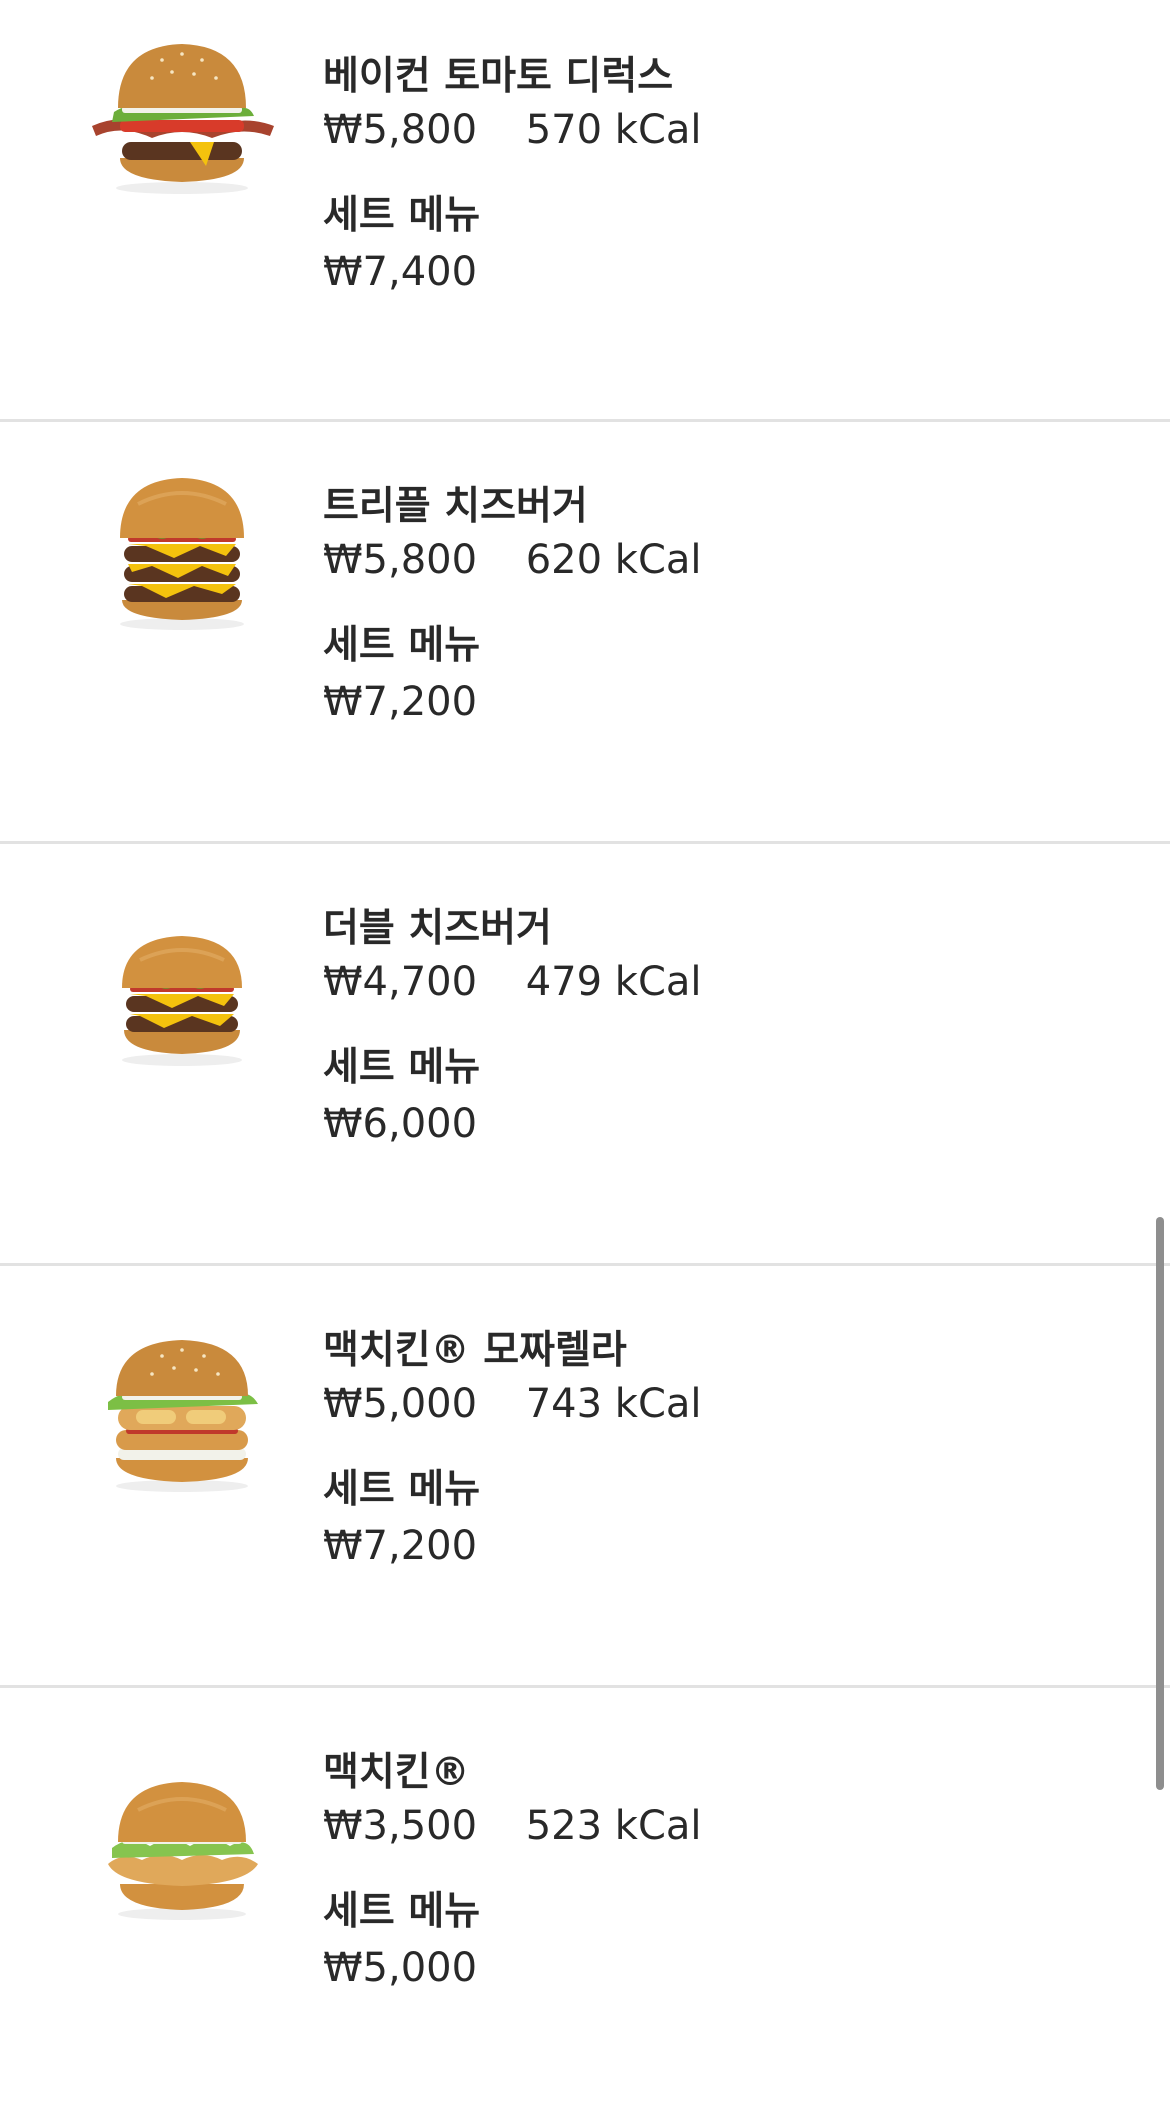 The width and height of the screenshot is (1170, 2110). I want to click on item-price: ₩4,700, so click(400, 982).